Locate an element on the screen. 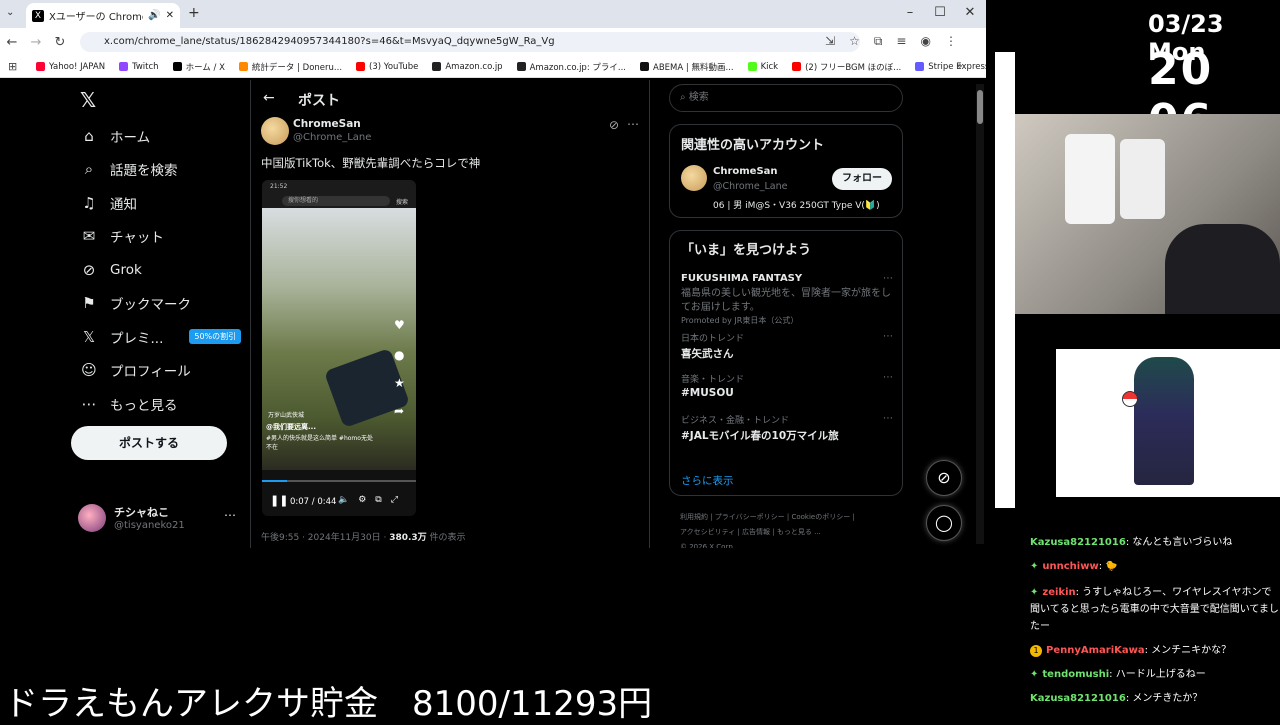 The image size is (1280, 725). bell-icon: ♫ is located at coordinates (89, 202).